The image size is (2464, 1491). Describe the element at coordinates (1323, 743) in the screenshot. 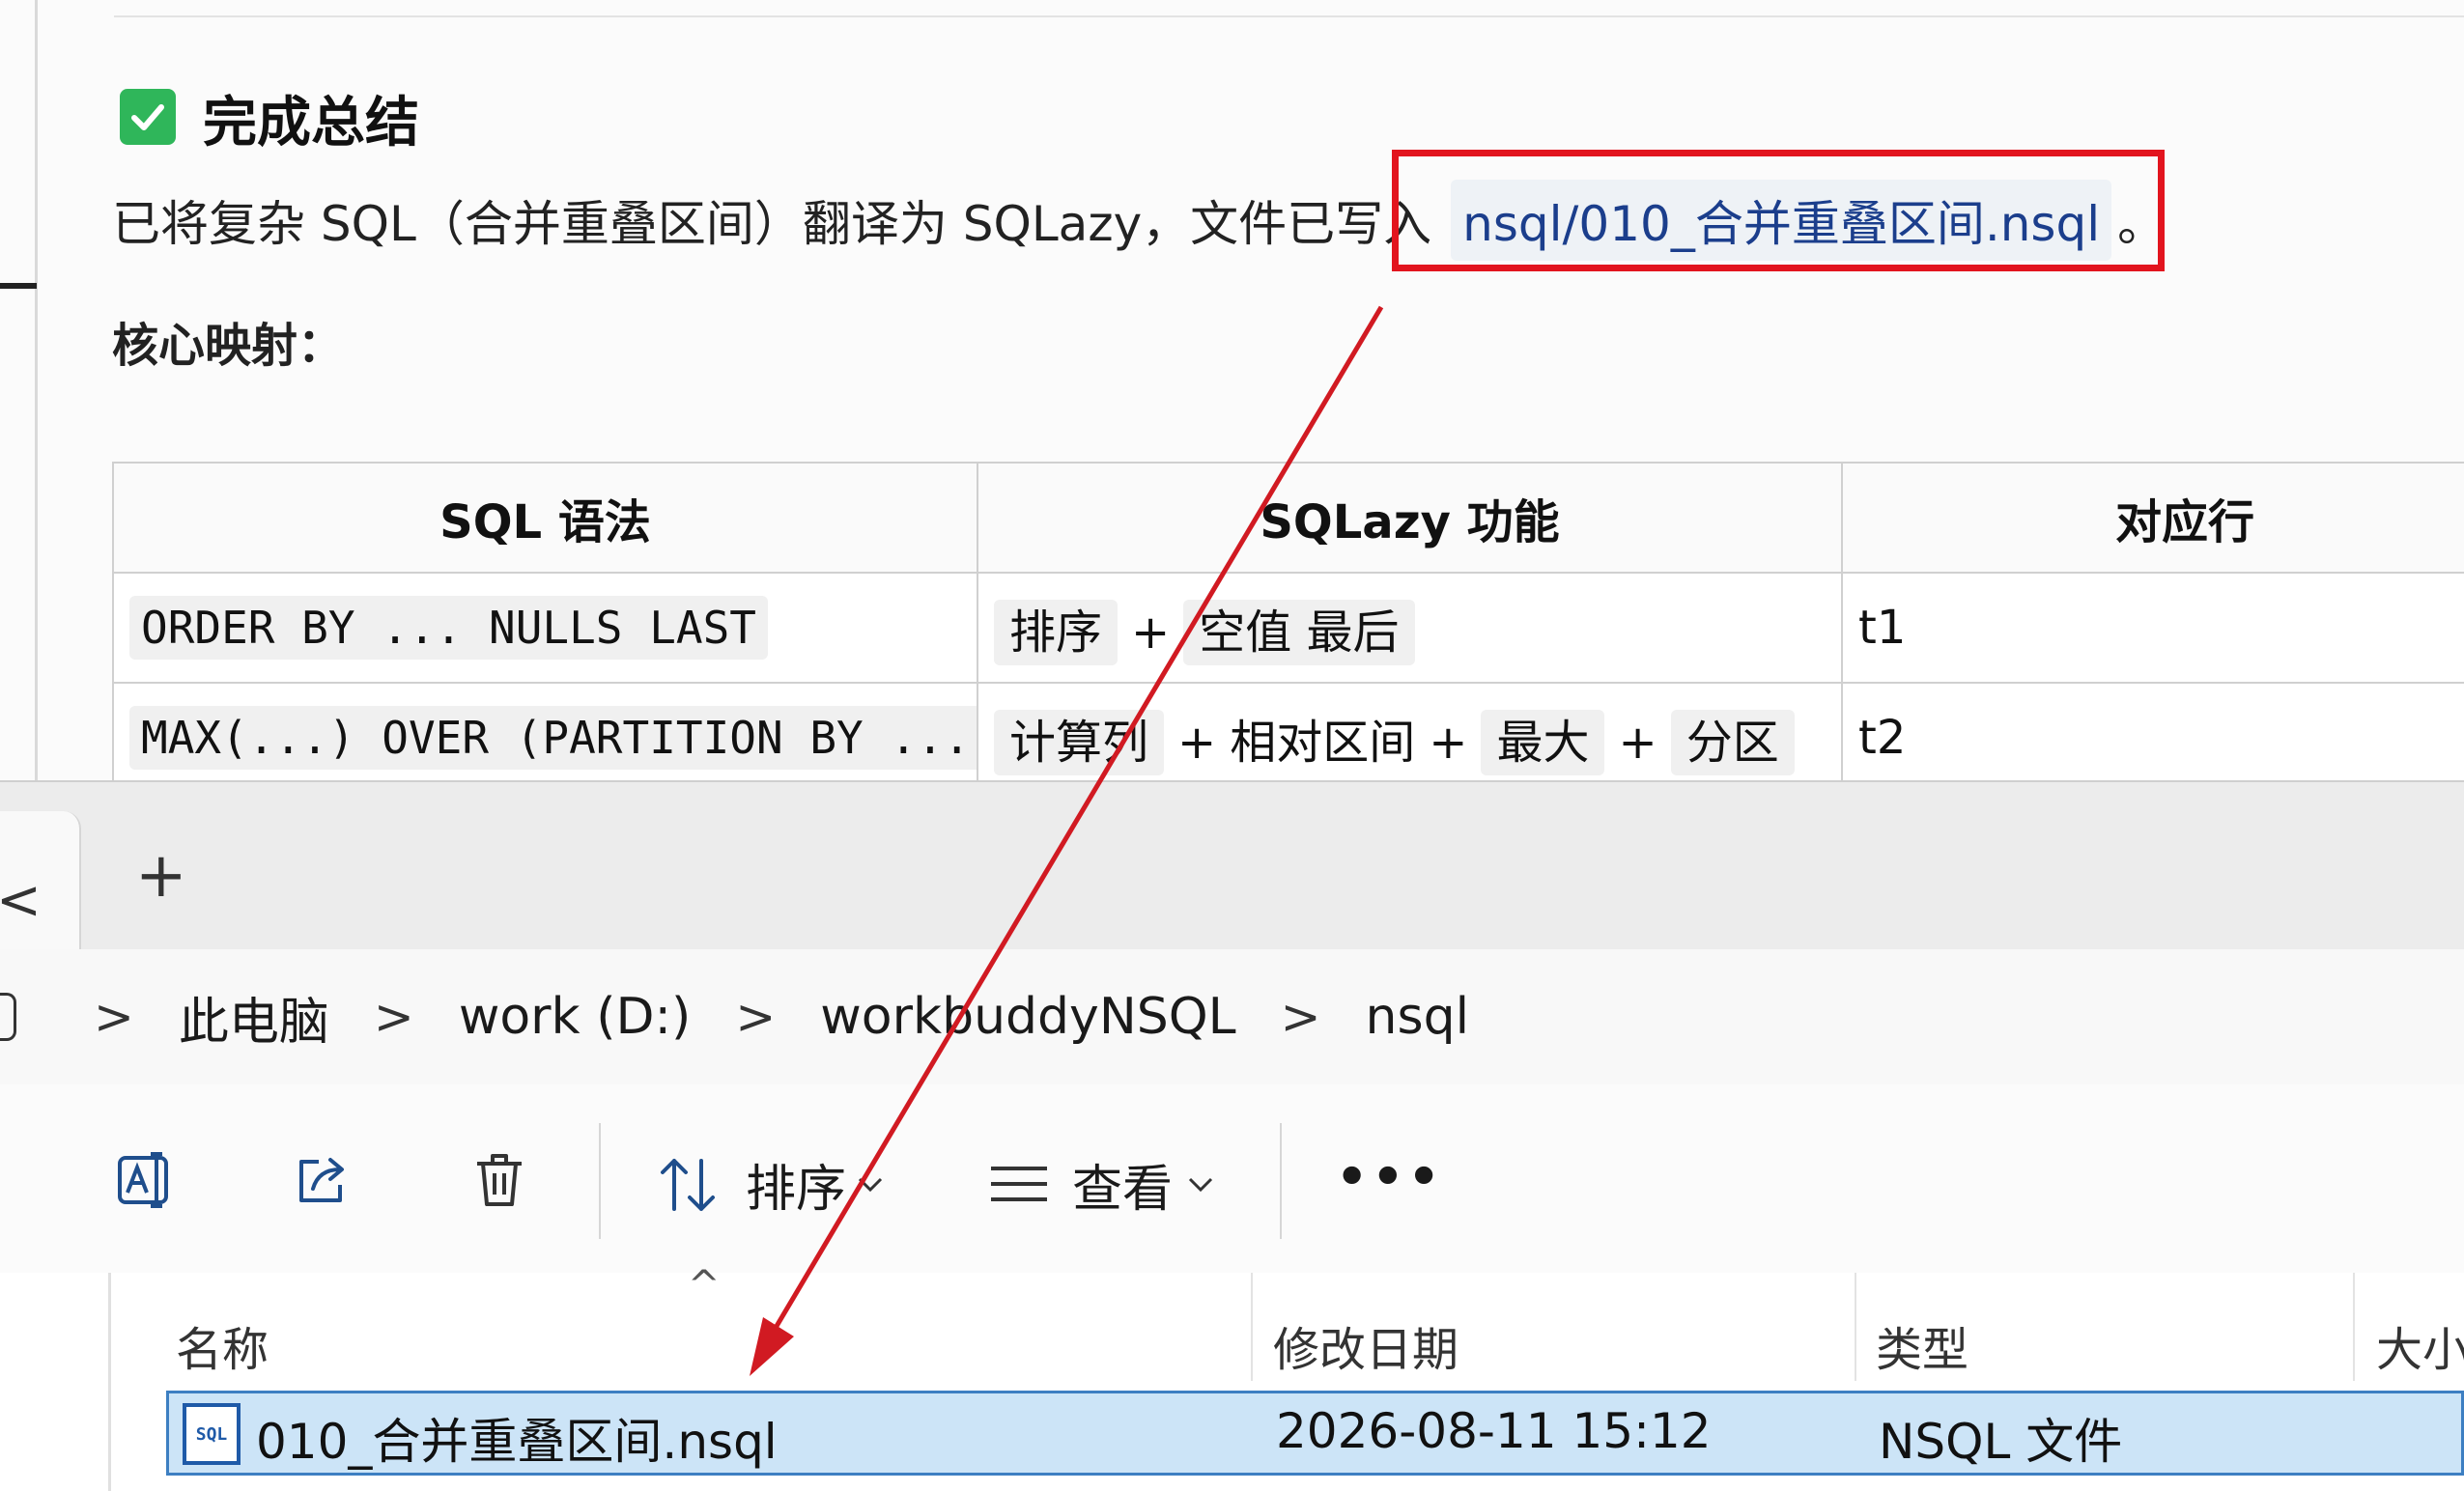

I see `feature-text: 相对区间` at that location.